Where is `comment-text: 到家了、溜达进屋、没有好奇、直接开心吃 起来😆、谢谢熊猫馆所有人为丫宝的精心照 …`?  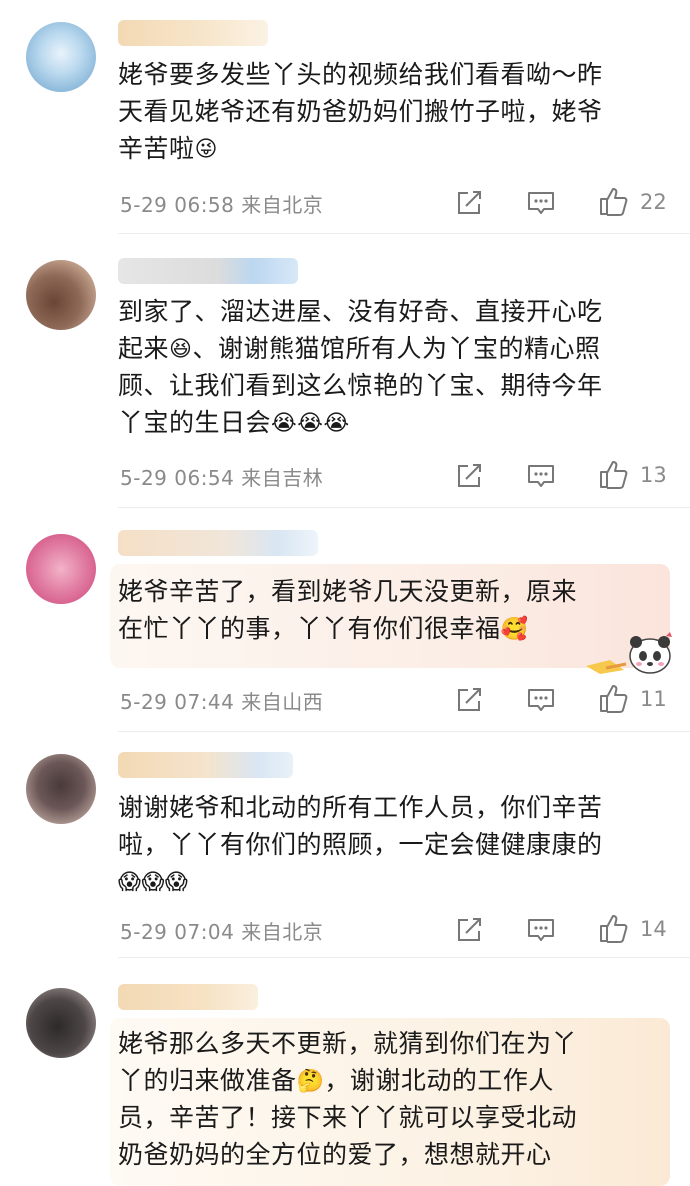 comment-text: 到家了、溜达进屋、没有好奇、直接开心吃 起来😆、谢谢熊猫馆所有人为丫宝的精心照 … is located at coordinates (398, 367).